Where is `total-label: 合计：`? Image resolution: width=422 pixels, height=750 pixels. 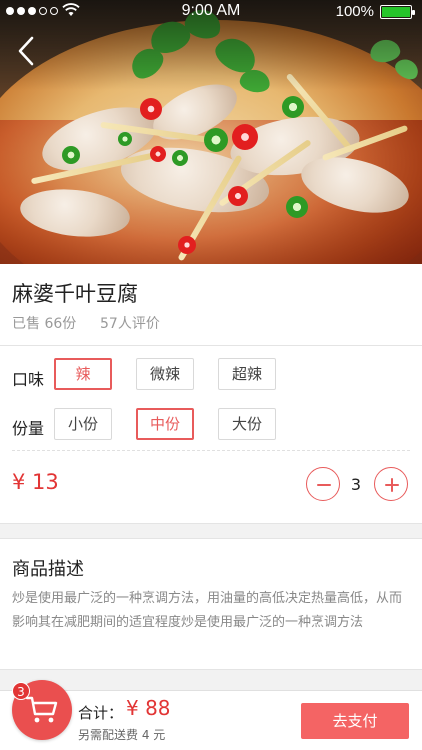
total-label: 合计： is located at coordinates (101, 713).